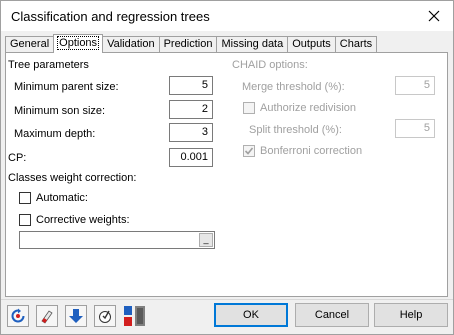 This screenshot has height=335, width=454. Describe the element at coordinates (311, 151) in the screenshot. I see `bonferroni-label: Bonferroni correction` at that location.